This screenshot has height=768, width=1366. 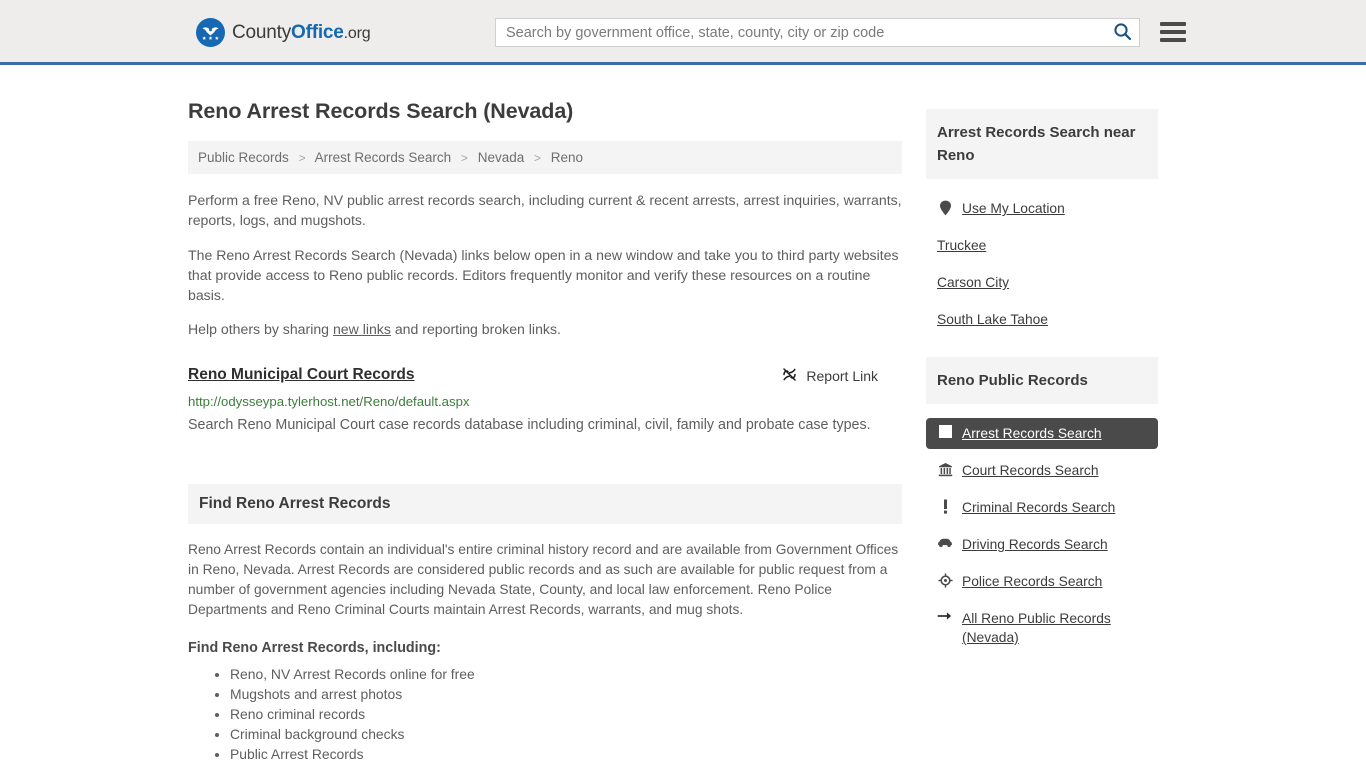 I want to click on sidebar-item-use-my-location: Use My Location, so click(x=1042, y=208).